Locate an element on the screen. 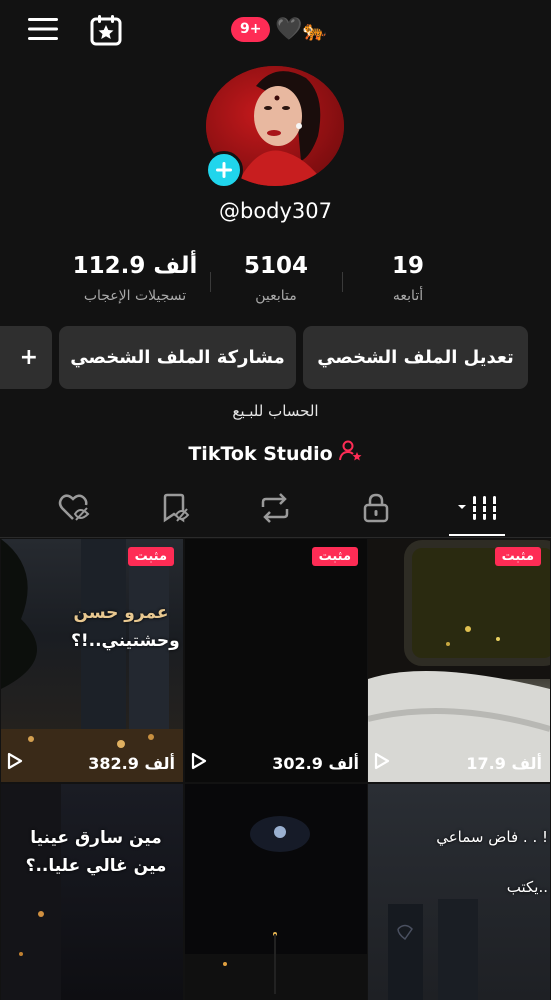 This screenshot has width=551, height=1000. video-caption-line: وحشتيني..!؟ is located at coordinates (125, 641).